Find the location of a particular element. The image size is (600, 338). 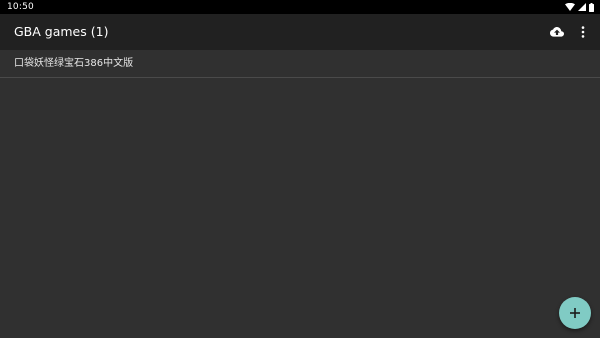

add-game-button is located at coordinates (575, 313).